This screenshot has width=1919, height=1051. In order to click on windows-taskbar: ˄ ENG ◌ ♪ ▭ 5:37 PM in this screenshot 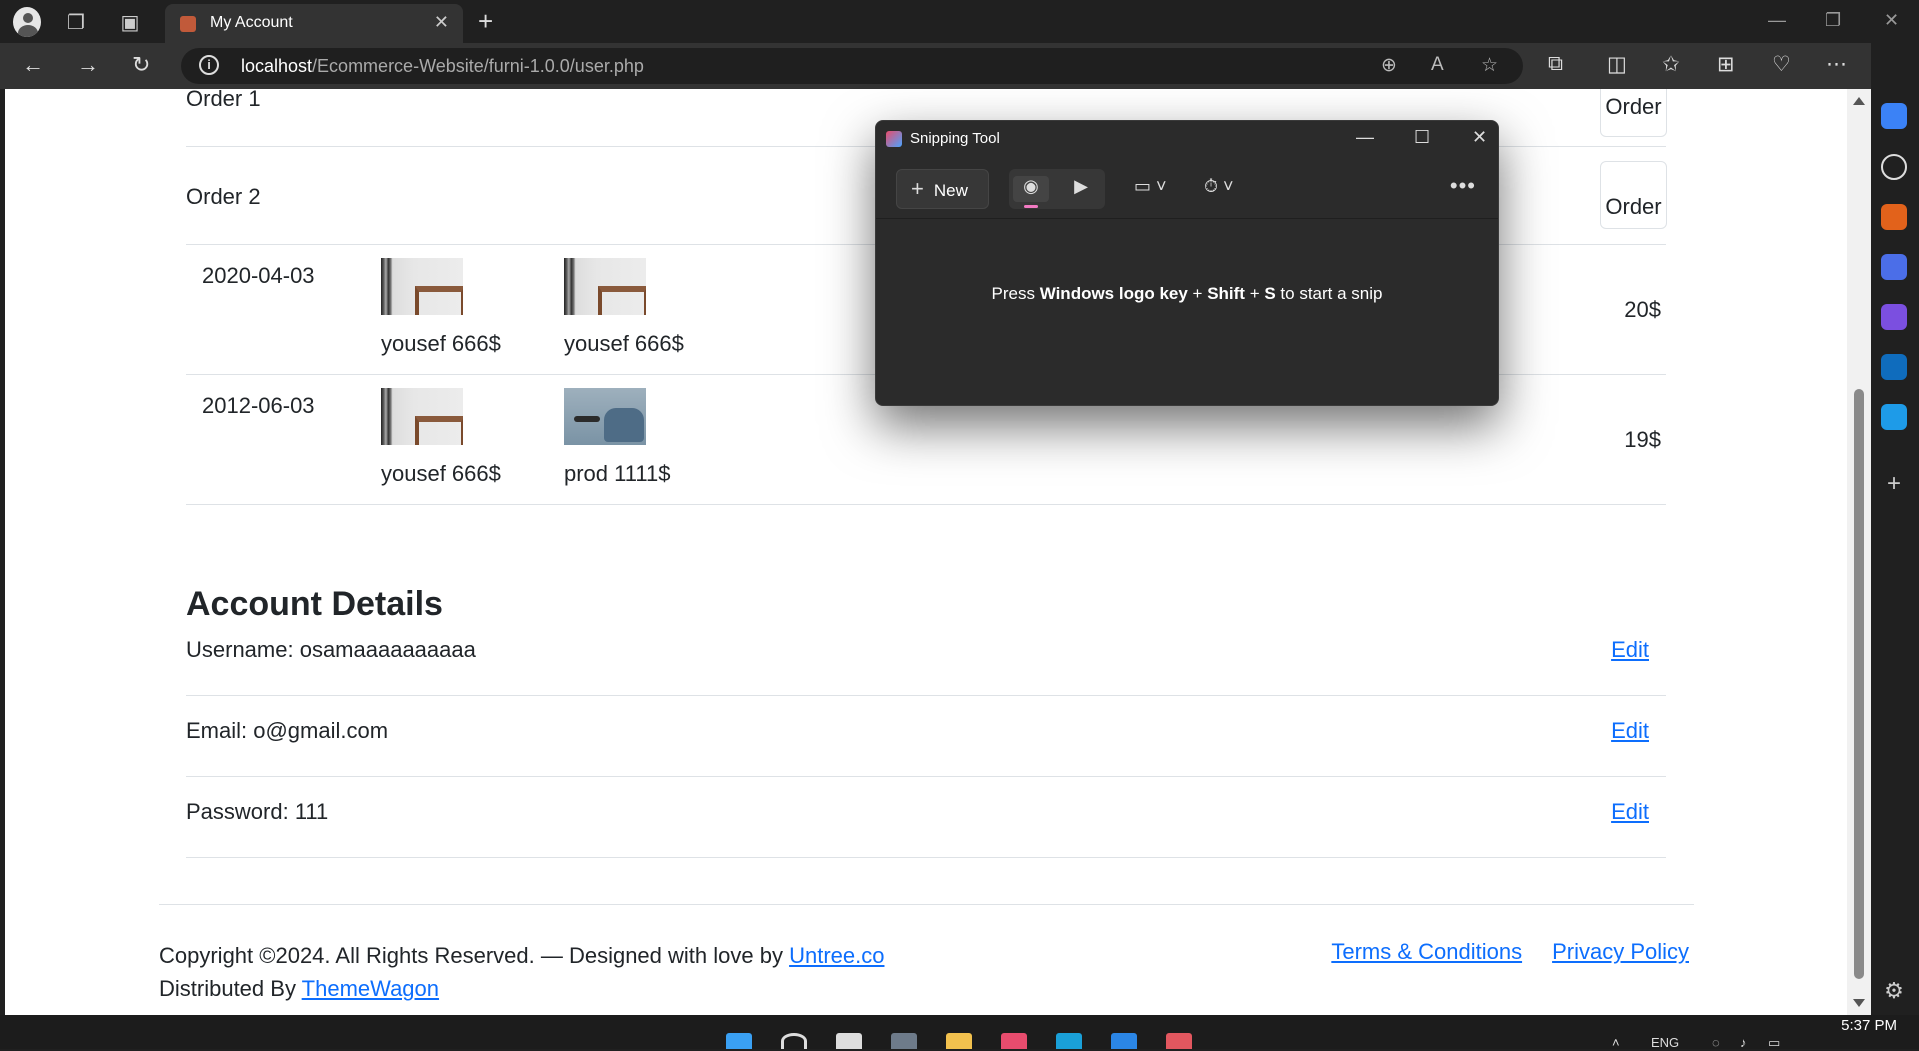, I will do `click(959, 1032)`.